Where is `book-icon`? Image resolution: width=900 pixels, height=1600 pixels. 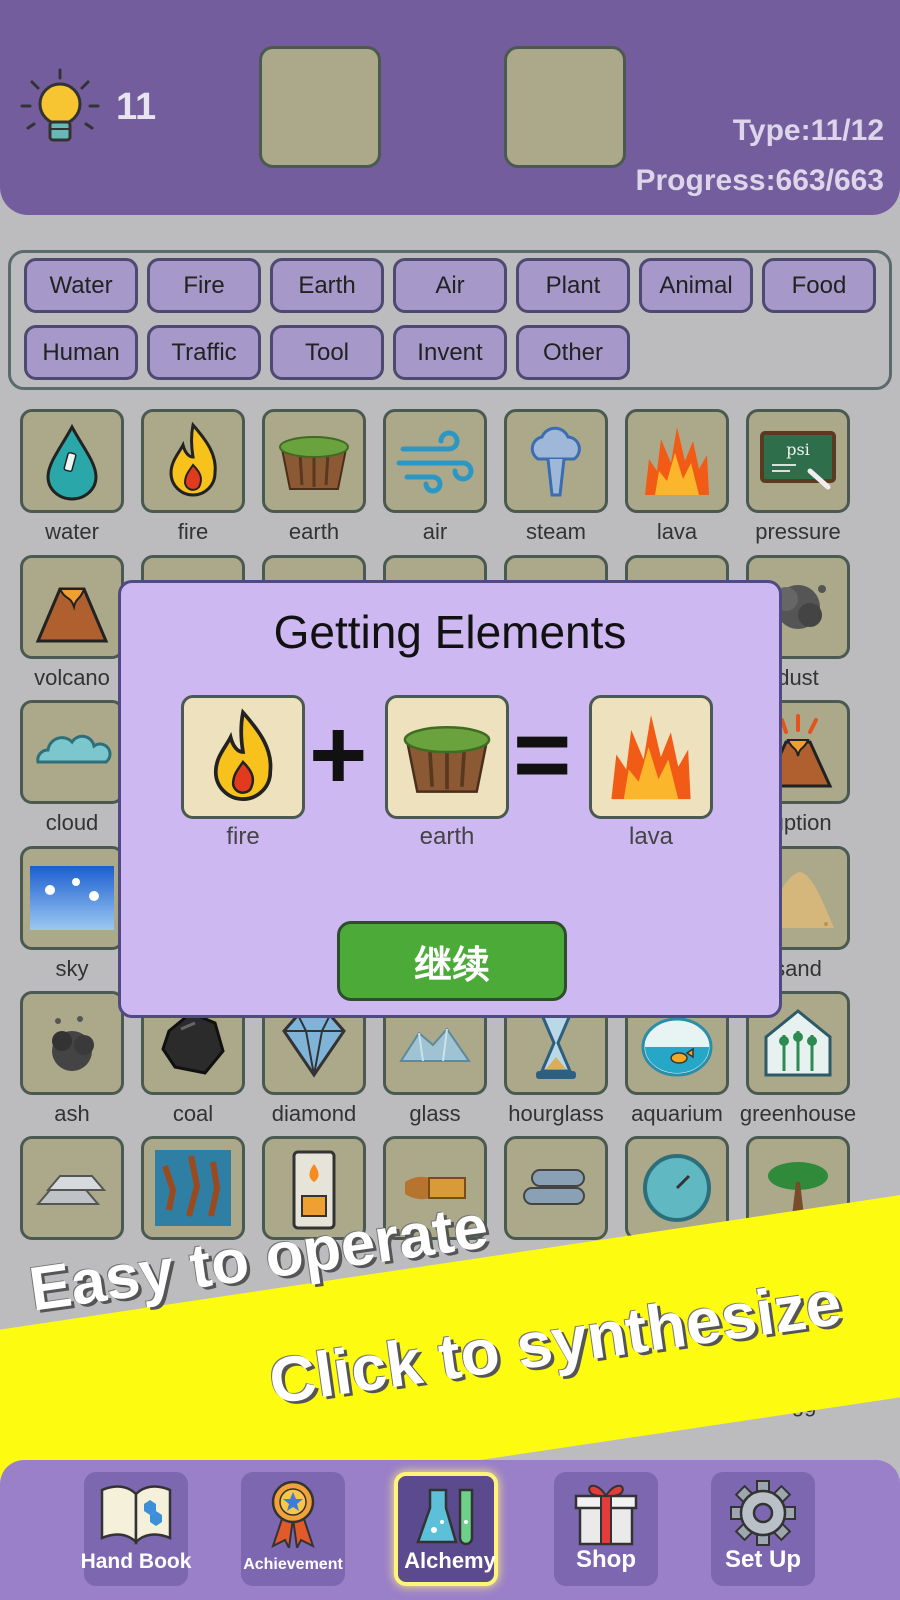
book-icon is located at coordinates (136, 1515).